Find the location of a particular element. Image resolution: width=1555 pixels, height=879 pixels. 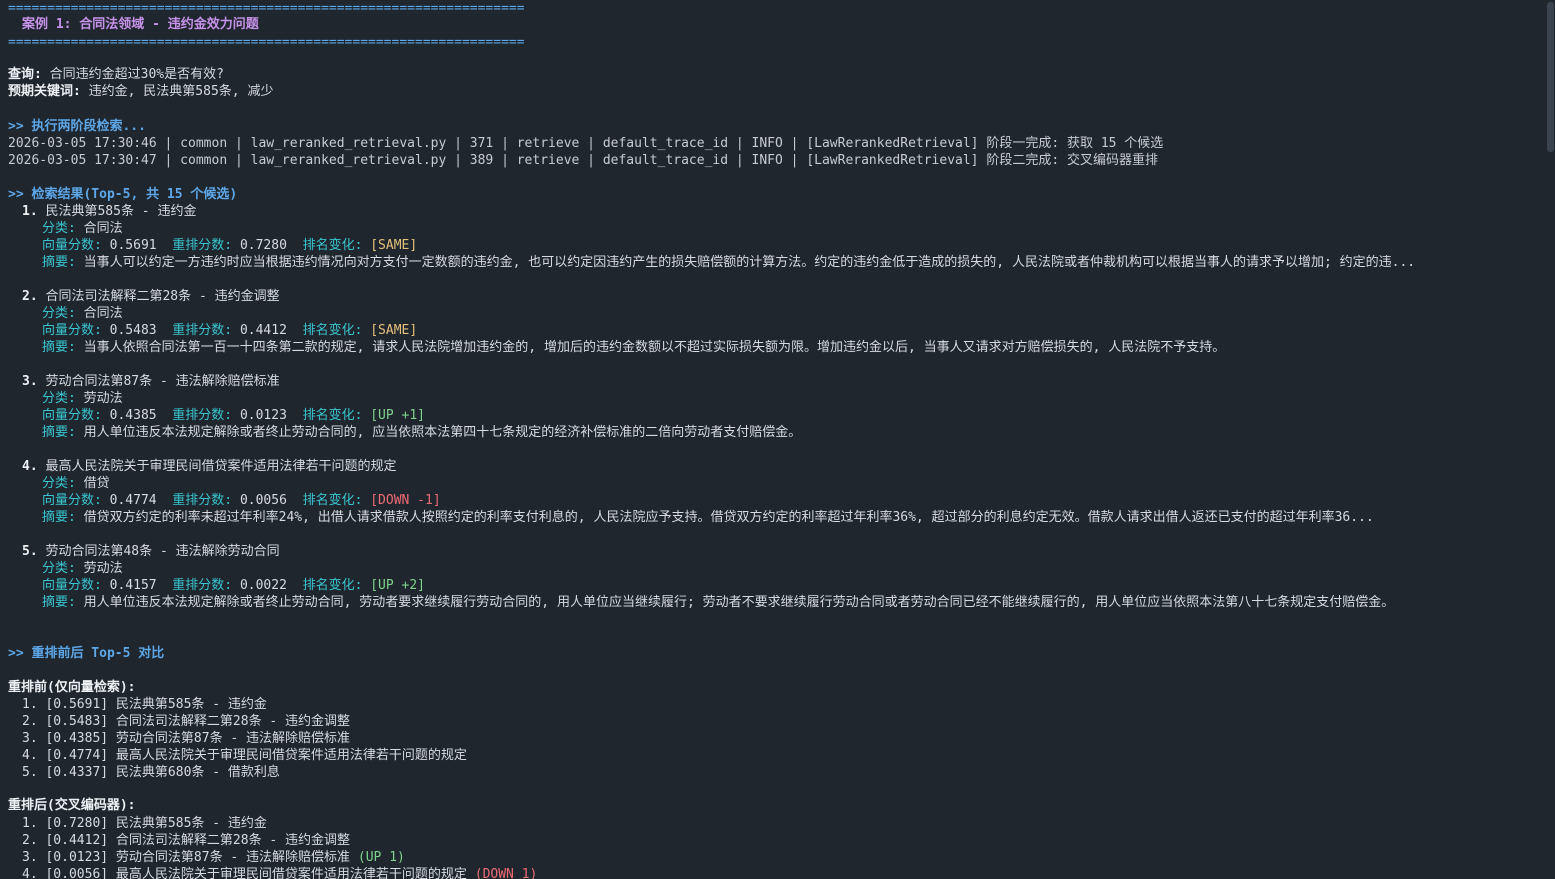

vector-score-value: 0.5691 is located at coordinates (133, 245).